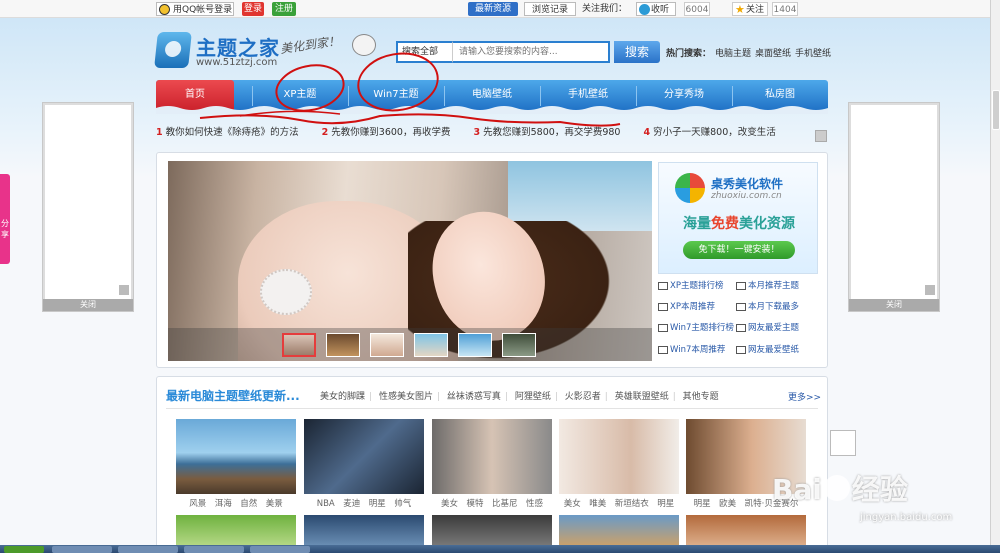  Describe the element at coordinates (686, 307) in the screenshot. I see `ranking-link: XP本周推荐` at that location.